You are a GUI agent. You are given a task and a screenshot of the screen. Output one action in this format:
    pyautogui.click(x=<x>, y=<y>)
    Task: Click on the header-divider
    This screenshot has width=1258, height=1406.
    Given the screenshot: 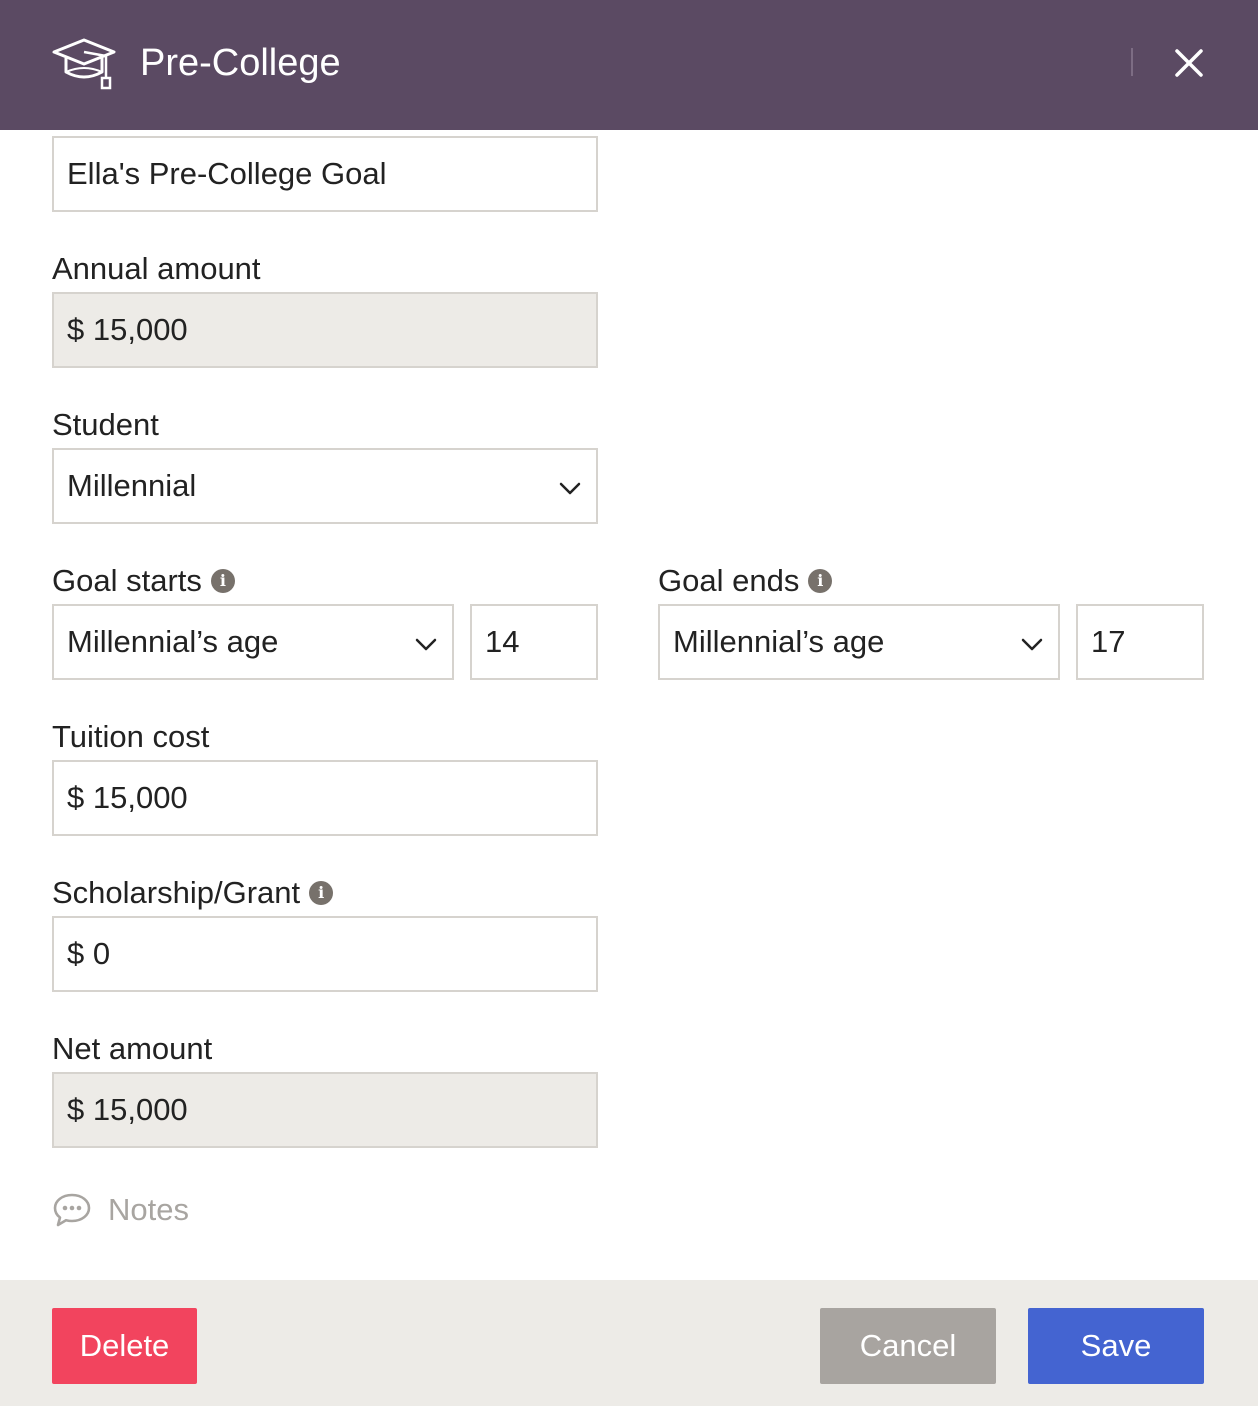 What is the action you would take?
    pyautogui.click(x=1132, y=62)
    